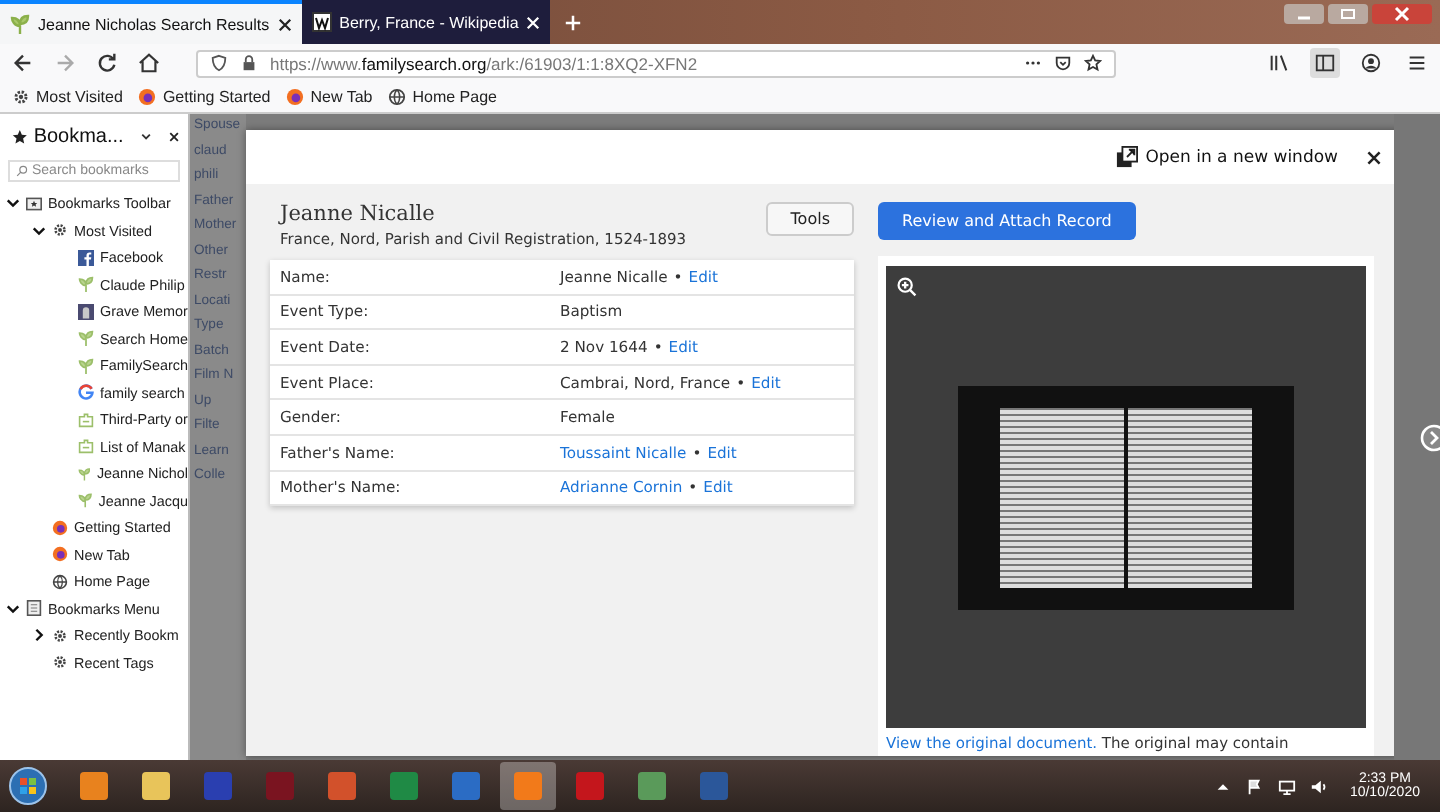 The image size is (1440, 812). I want to click on new-window-icon, so click(1126, 157).